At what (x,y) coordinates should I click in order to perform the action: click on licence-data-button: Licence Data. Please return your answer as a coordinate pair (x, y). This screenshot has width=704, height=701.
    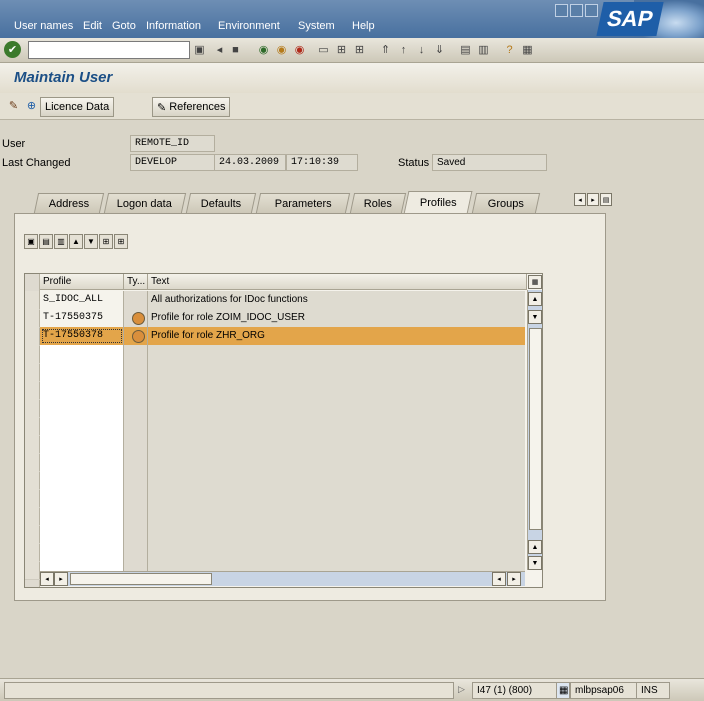
    Looking at the image, I should click on (77, 107).